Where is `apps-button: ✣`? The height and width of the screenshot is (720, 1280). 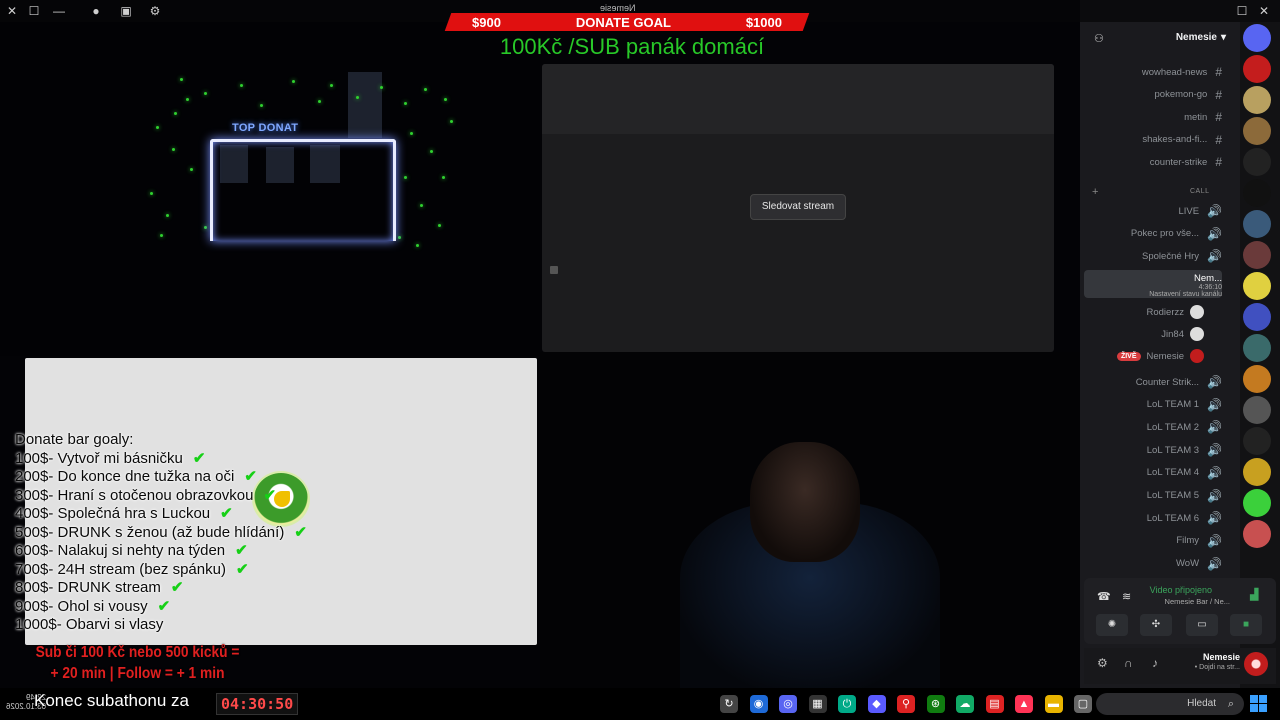
apps-button: ✣ is located at coordinates (1156, 625).